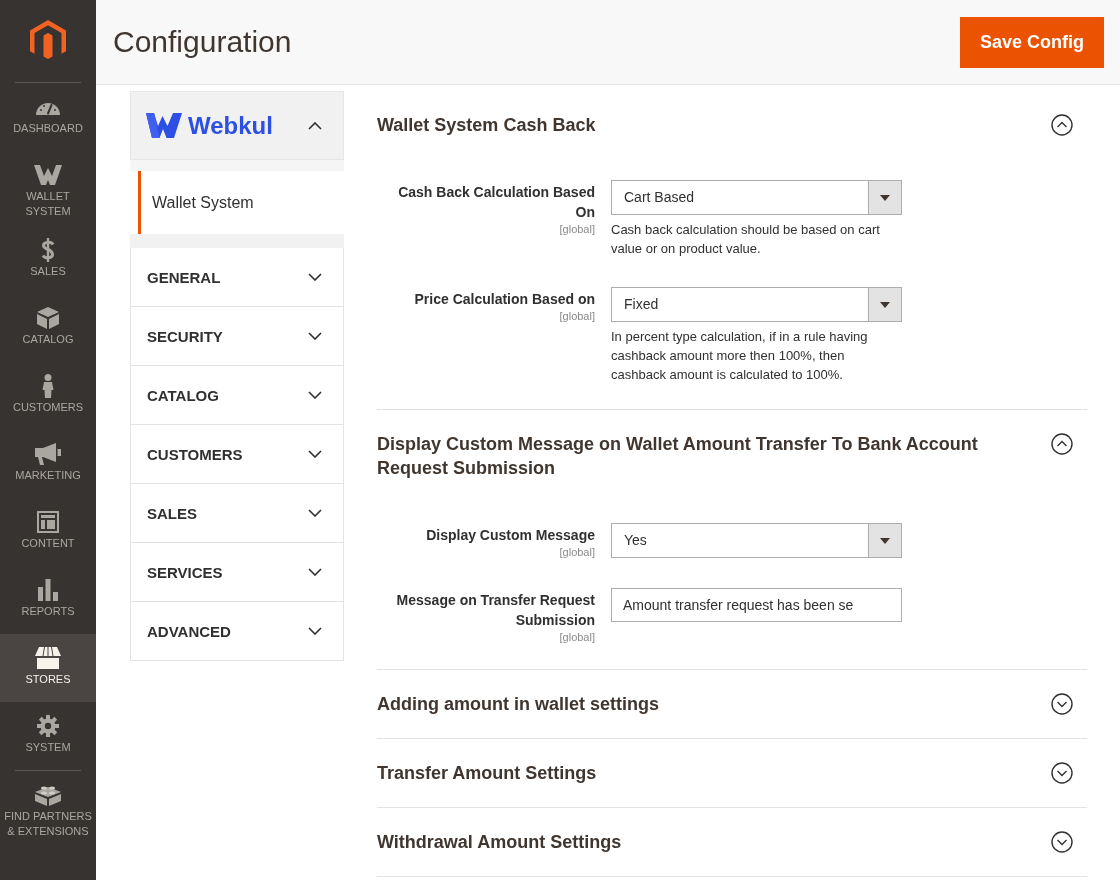 This screenshot has width=1120, height=880. What do you see at coordinates (48, 726) in the screenshot?
I see `settings-icon` at bounding box center [48, 726].